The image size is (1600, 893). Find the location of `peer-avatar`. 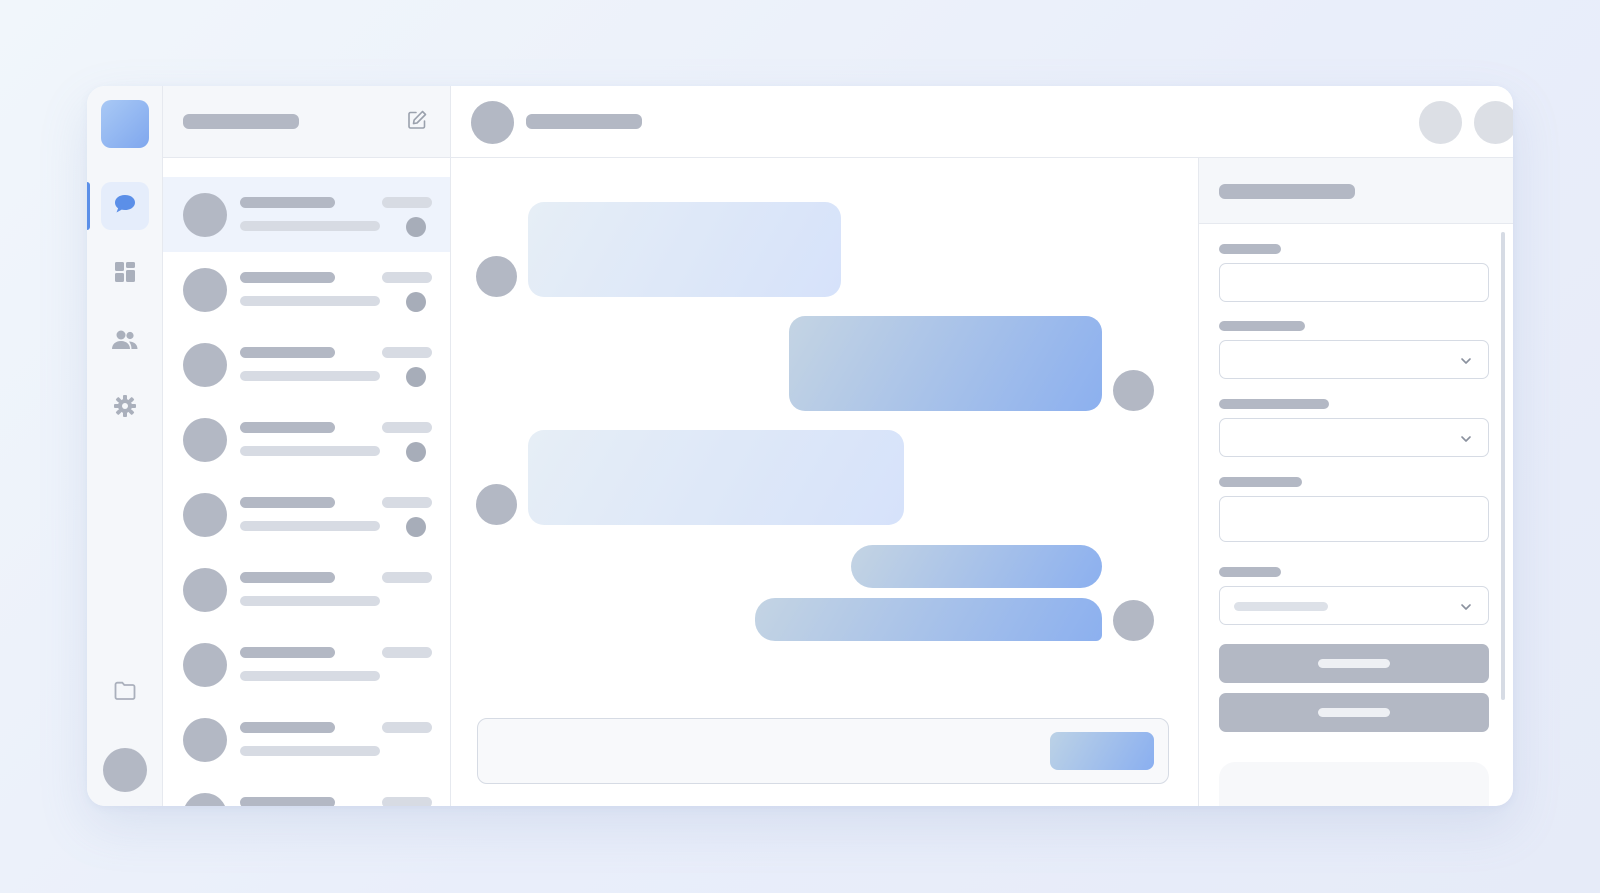

peer-avatar is located at coordinates (492, 122).